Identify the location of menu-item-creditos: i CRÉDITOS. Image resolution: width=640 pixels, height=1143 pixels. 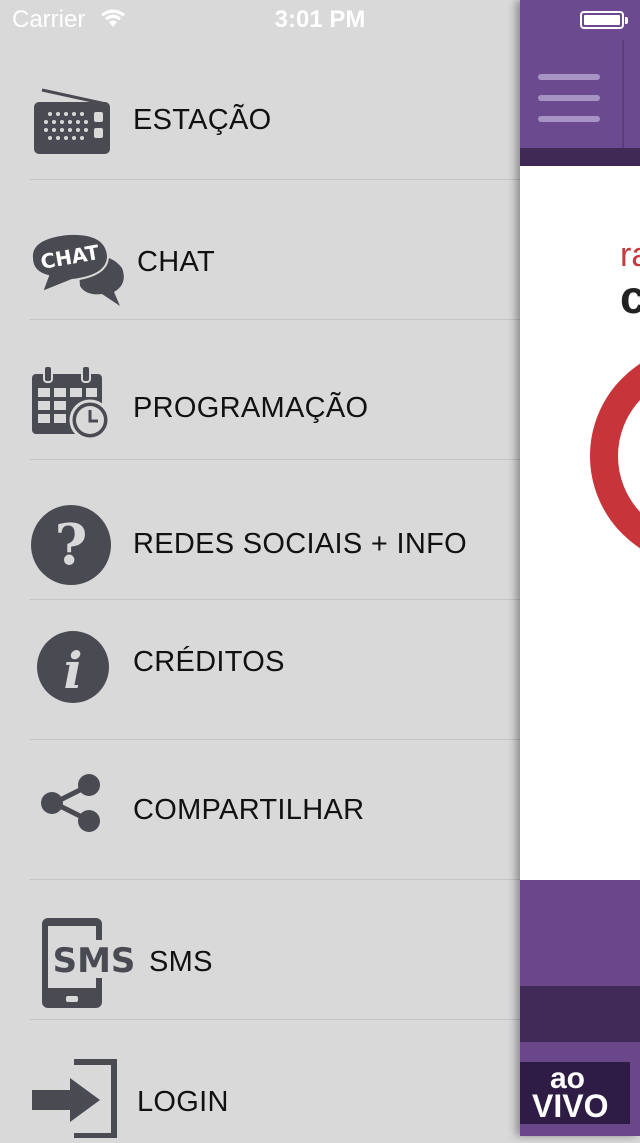
(260, 670).